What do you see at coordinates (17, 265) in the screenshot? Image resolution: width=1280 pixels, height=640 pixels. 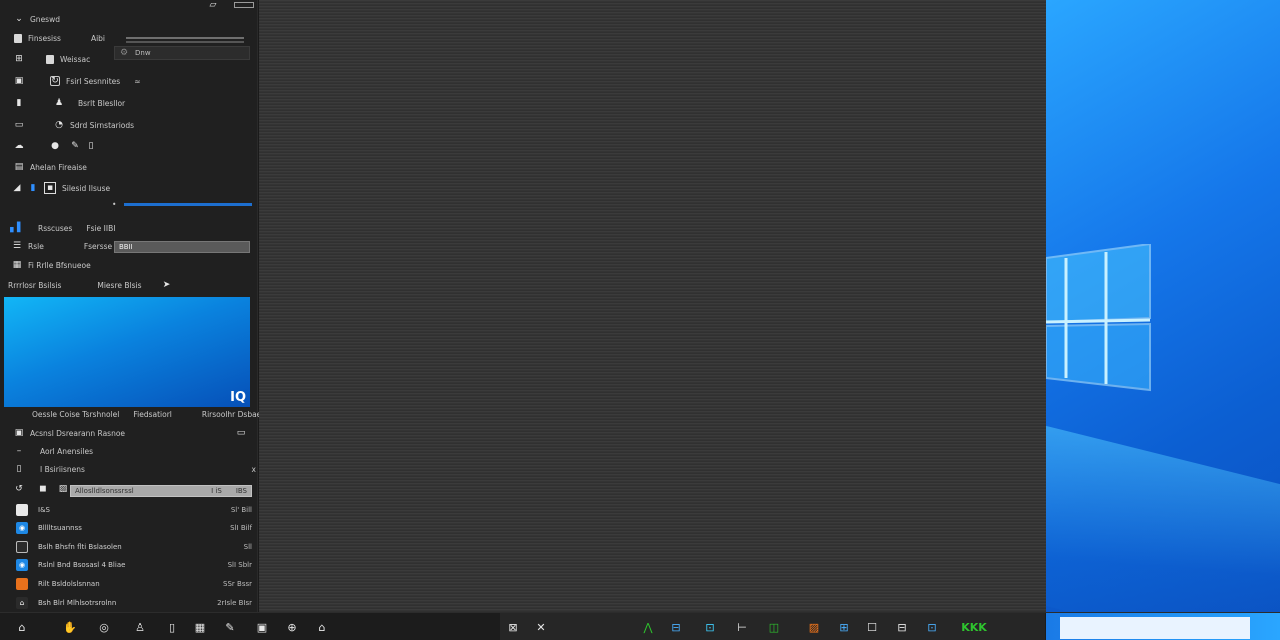 I see `calendar-icon: ▦` at bounding box center [17, 265].